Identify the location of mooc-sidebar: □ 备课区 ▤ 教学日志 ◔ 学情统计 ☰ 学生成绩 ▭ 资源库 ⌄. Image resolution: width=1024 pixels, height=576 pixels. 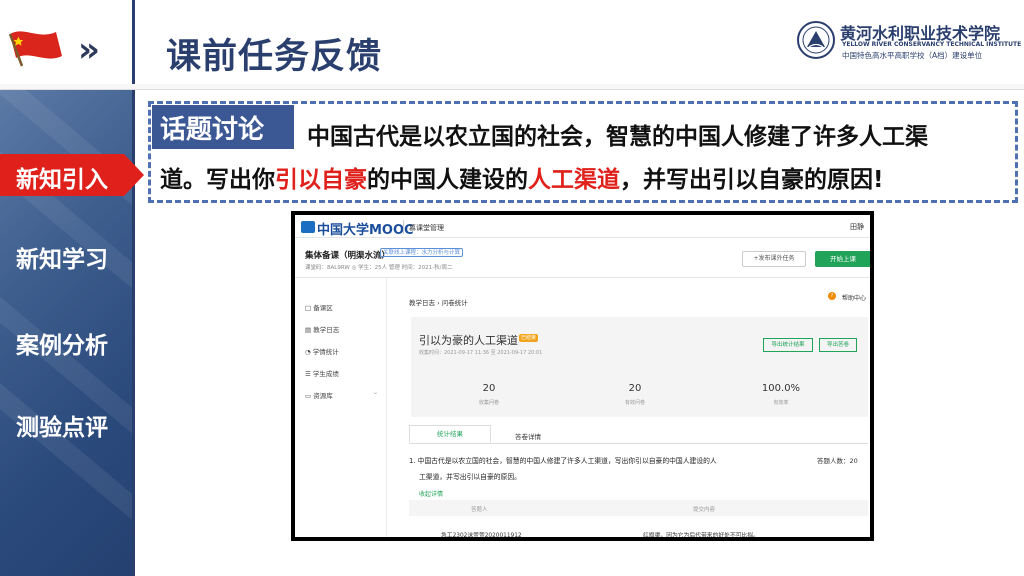
(341, 407).